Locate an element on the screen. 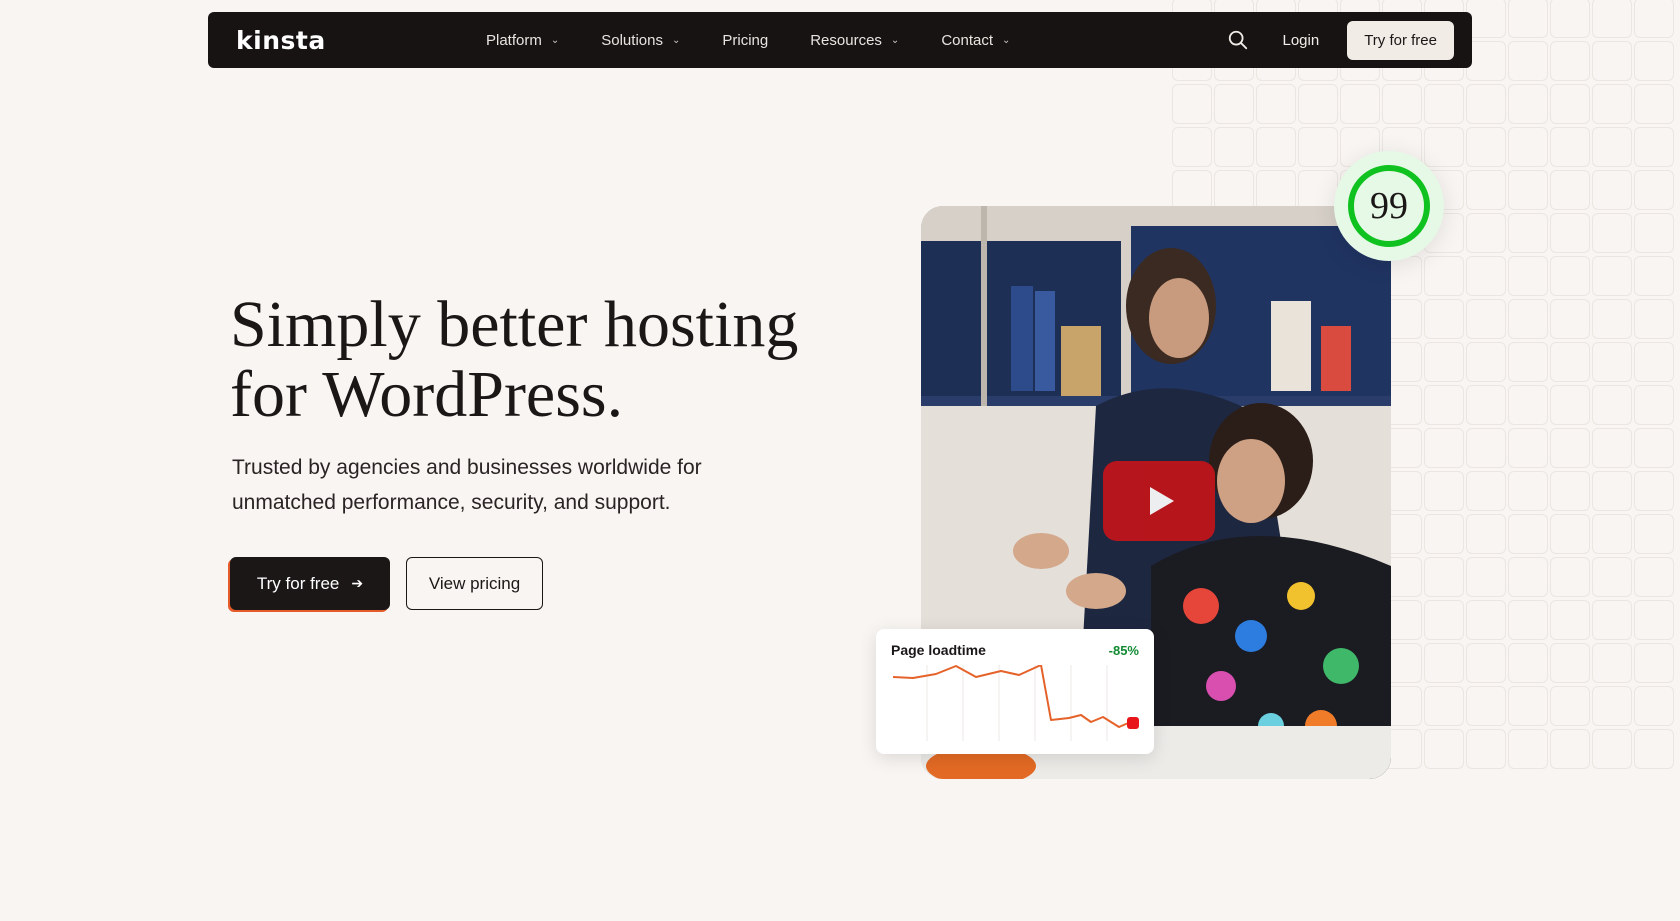  nav-item-label: Solutions is located at coordinates (632, 40).